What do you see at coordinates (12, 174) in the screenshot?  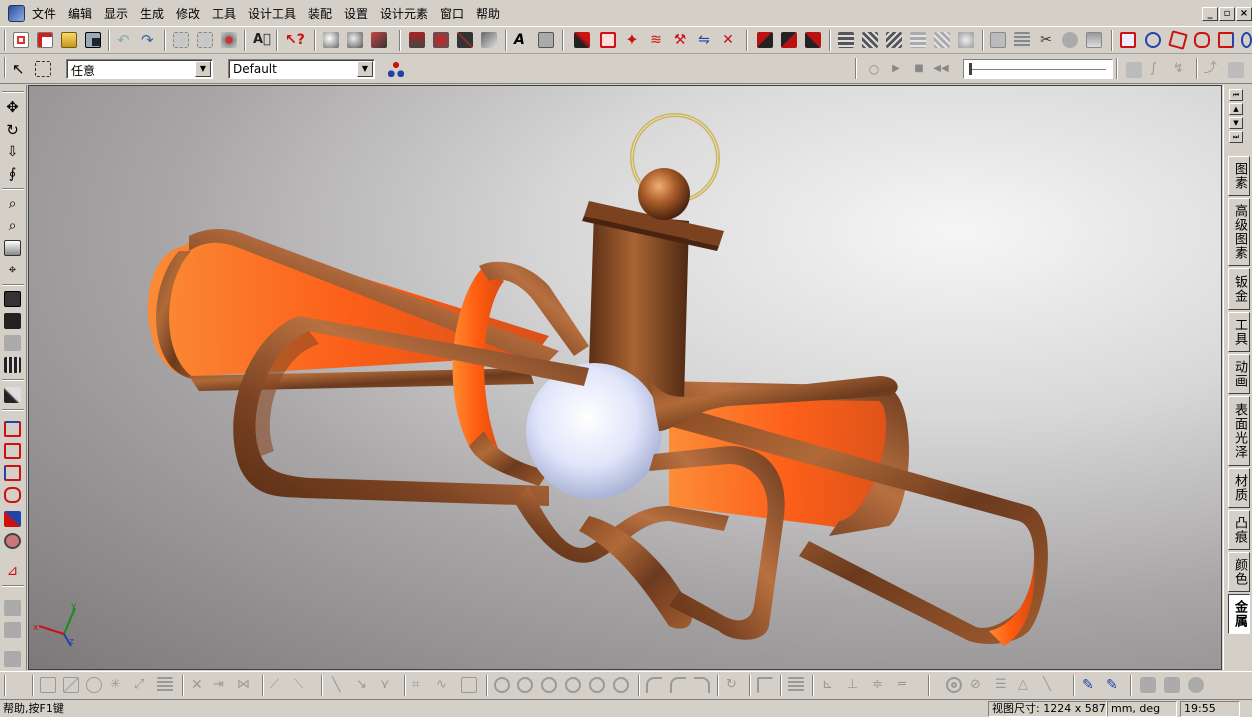 I see `roll-icon: ∮` at bounding box center [12, 174].